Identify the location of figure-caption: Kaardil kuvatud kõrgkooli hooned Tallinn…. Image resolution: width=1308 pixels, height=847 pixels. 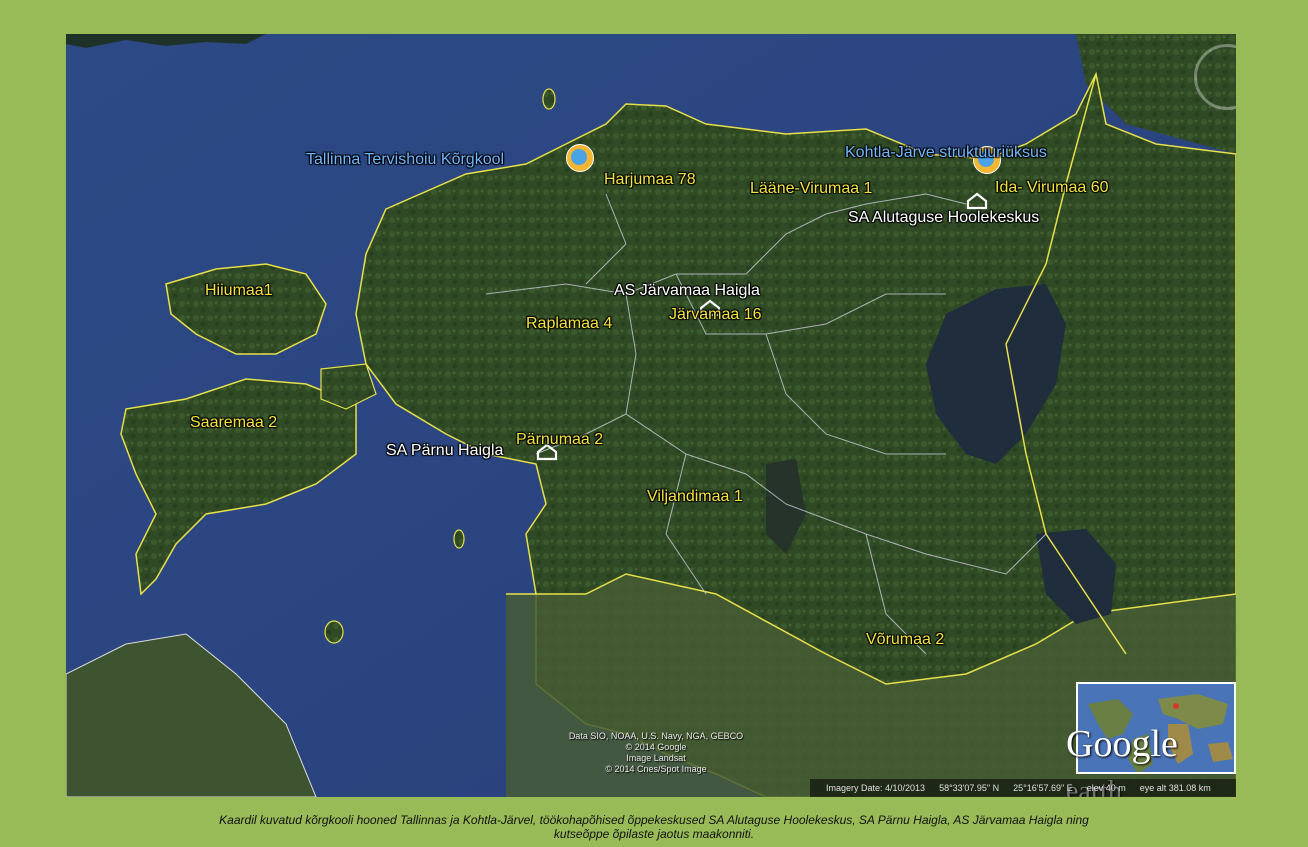
(654, 827).